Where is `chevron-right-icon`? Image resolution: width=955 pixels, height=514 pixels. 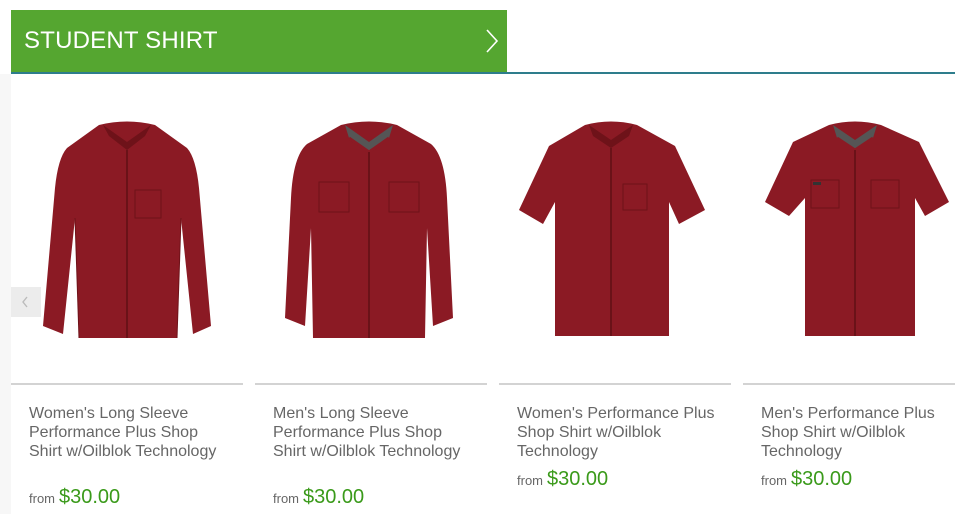 chevron-right-icon is located at coordinates (492, 41).